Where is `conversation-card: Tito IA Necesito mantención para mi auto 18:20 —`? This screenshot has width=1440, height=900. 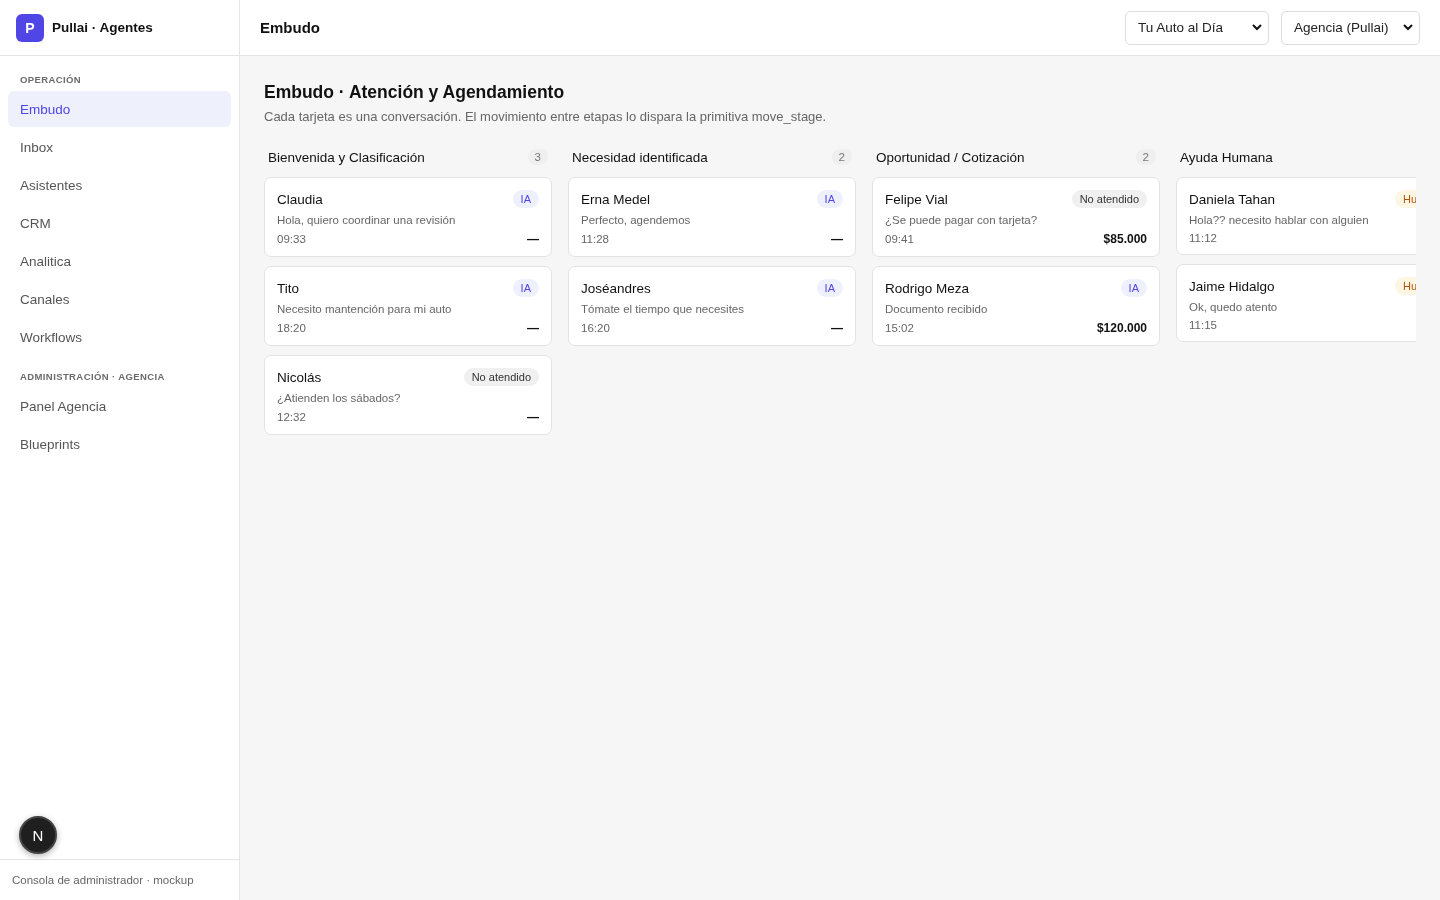
conversation-card: Tito IA Necesito mantención para mi auto 18:20 — is located at coordinates (408, 306).